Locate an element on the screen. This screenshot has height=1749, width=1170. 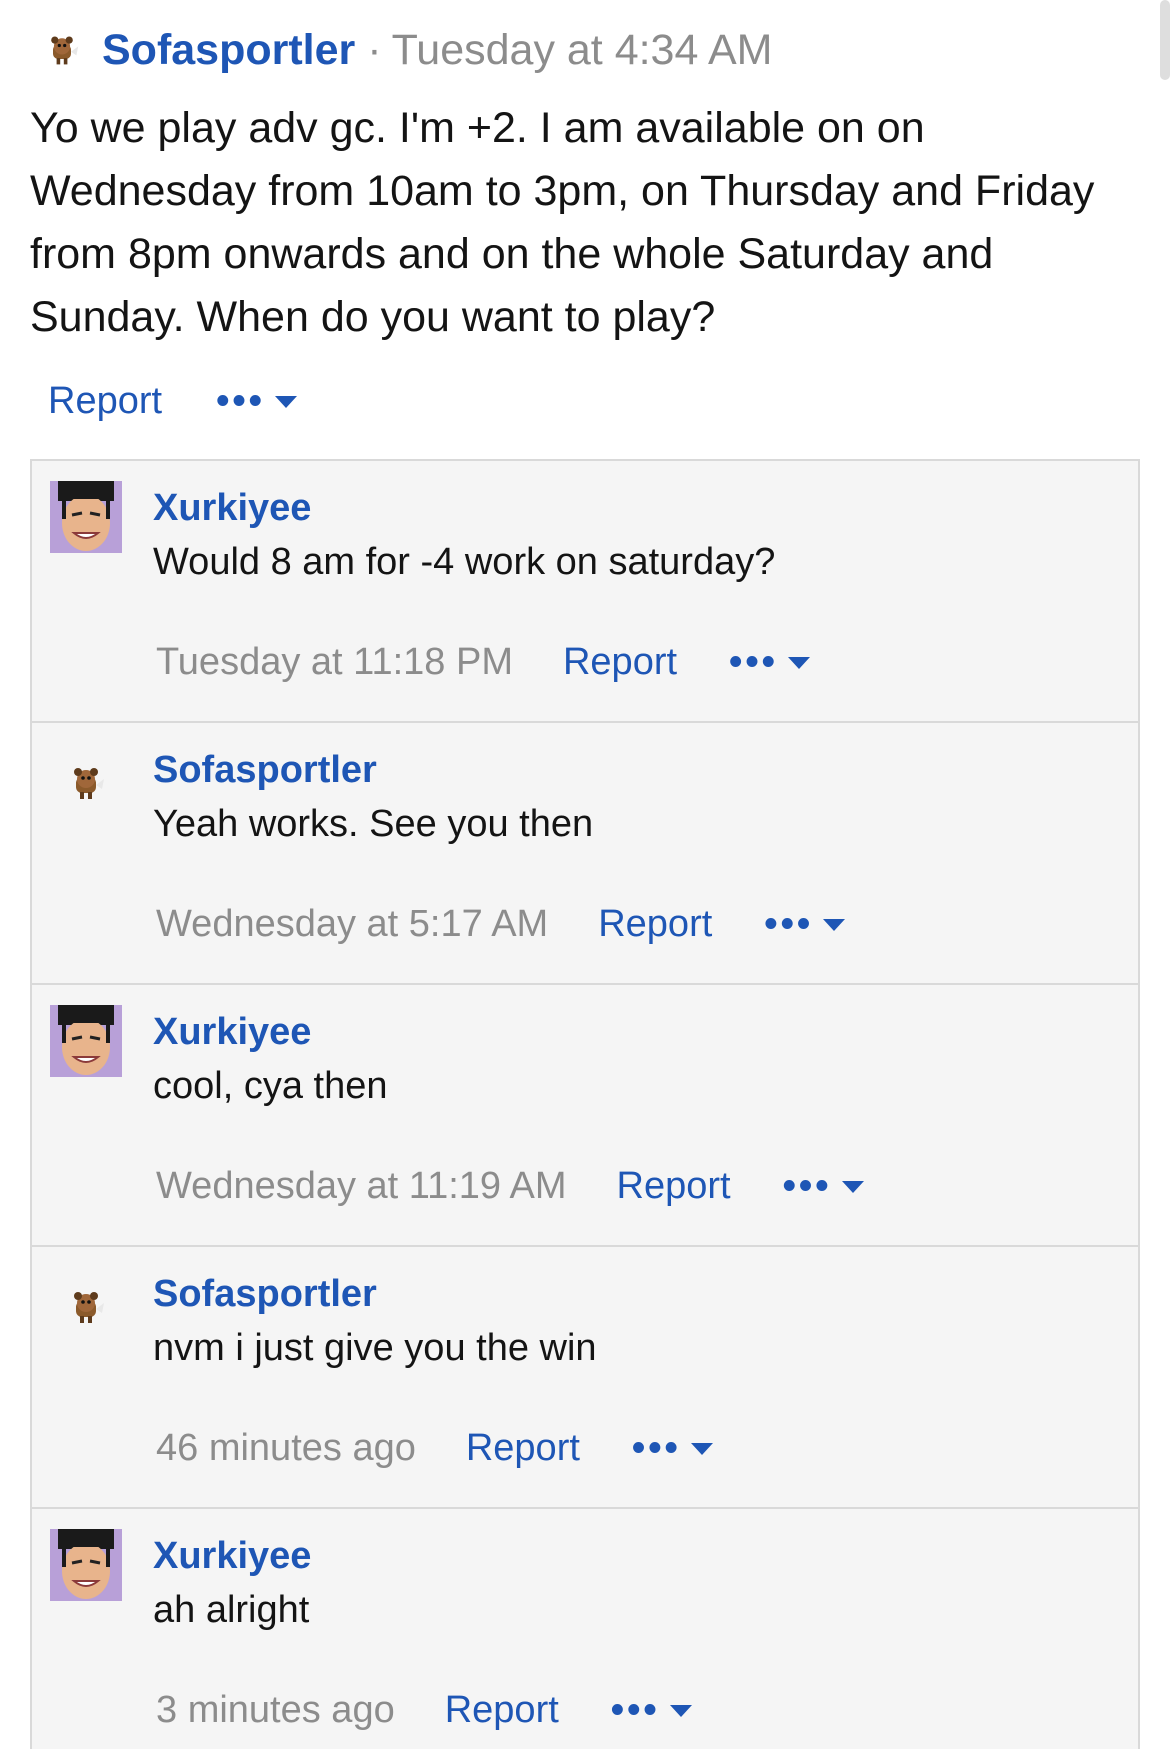
comment-time: Wednesday at 5:17 AM is located at coordinates (352, 924).